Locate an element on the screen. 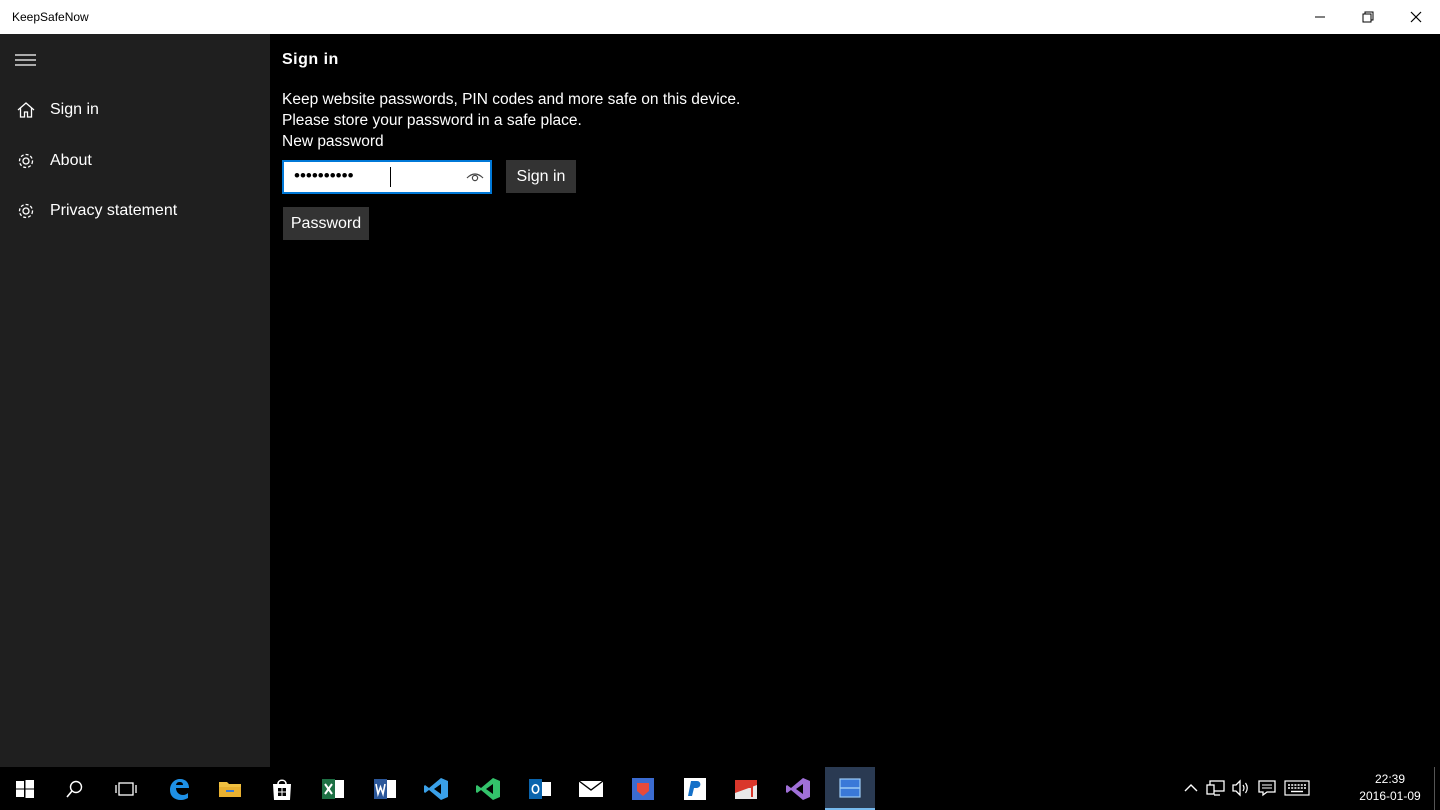 Image resolution: width=1440 pixels, height=810 pixels. action-center-button is located at coordinates (1267, 788).